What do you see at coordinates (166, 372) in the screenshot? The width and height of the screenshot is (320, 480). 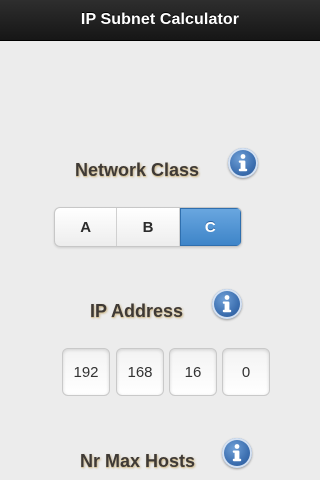 I see `ip-address-fields` at bounding box center [166, 372].